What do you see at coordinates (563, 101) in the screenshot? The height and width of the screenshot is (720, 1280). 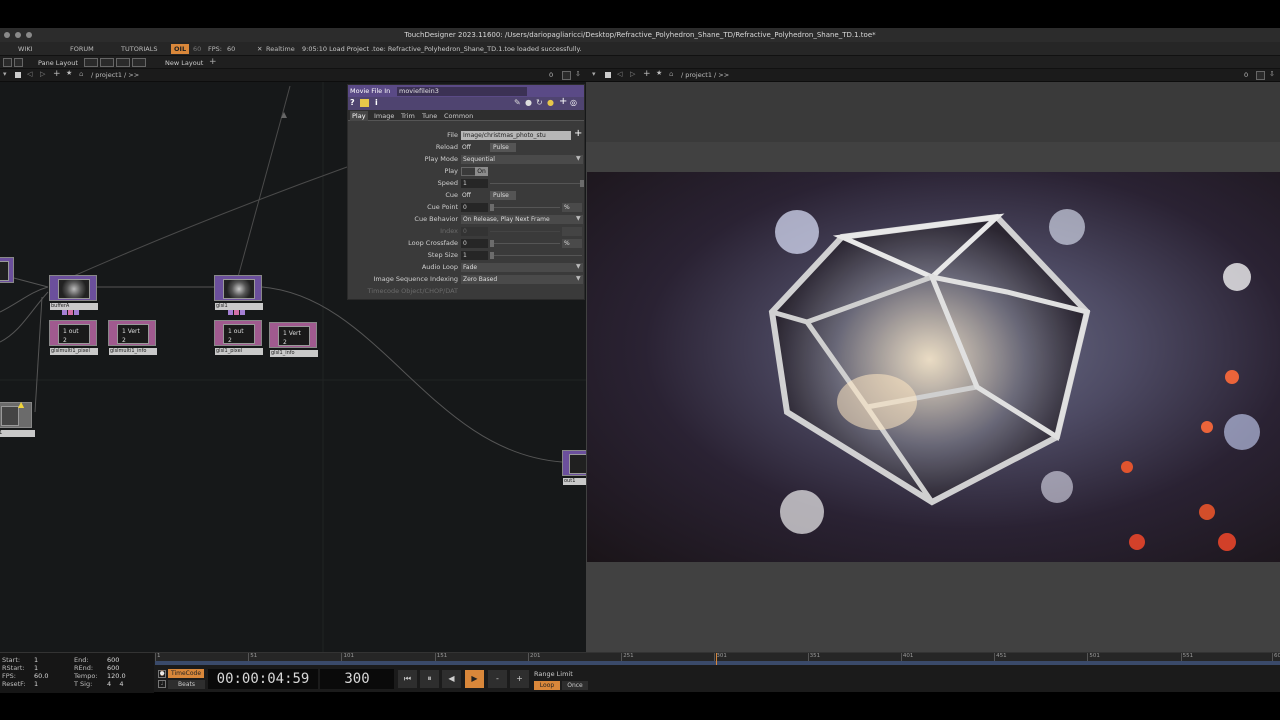 I see `add-icon: +` at bounding box center [563, 101].